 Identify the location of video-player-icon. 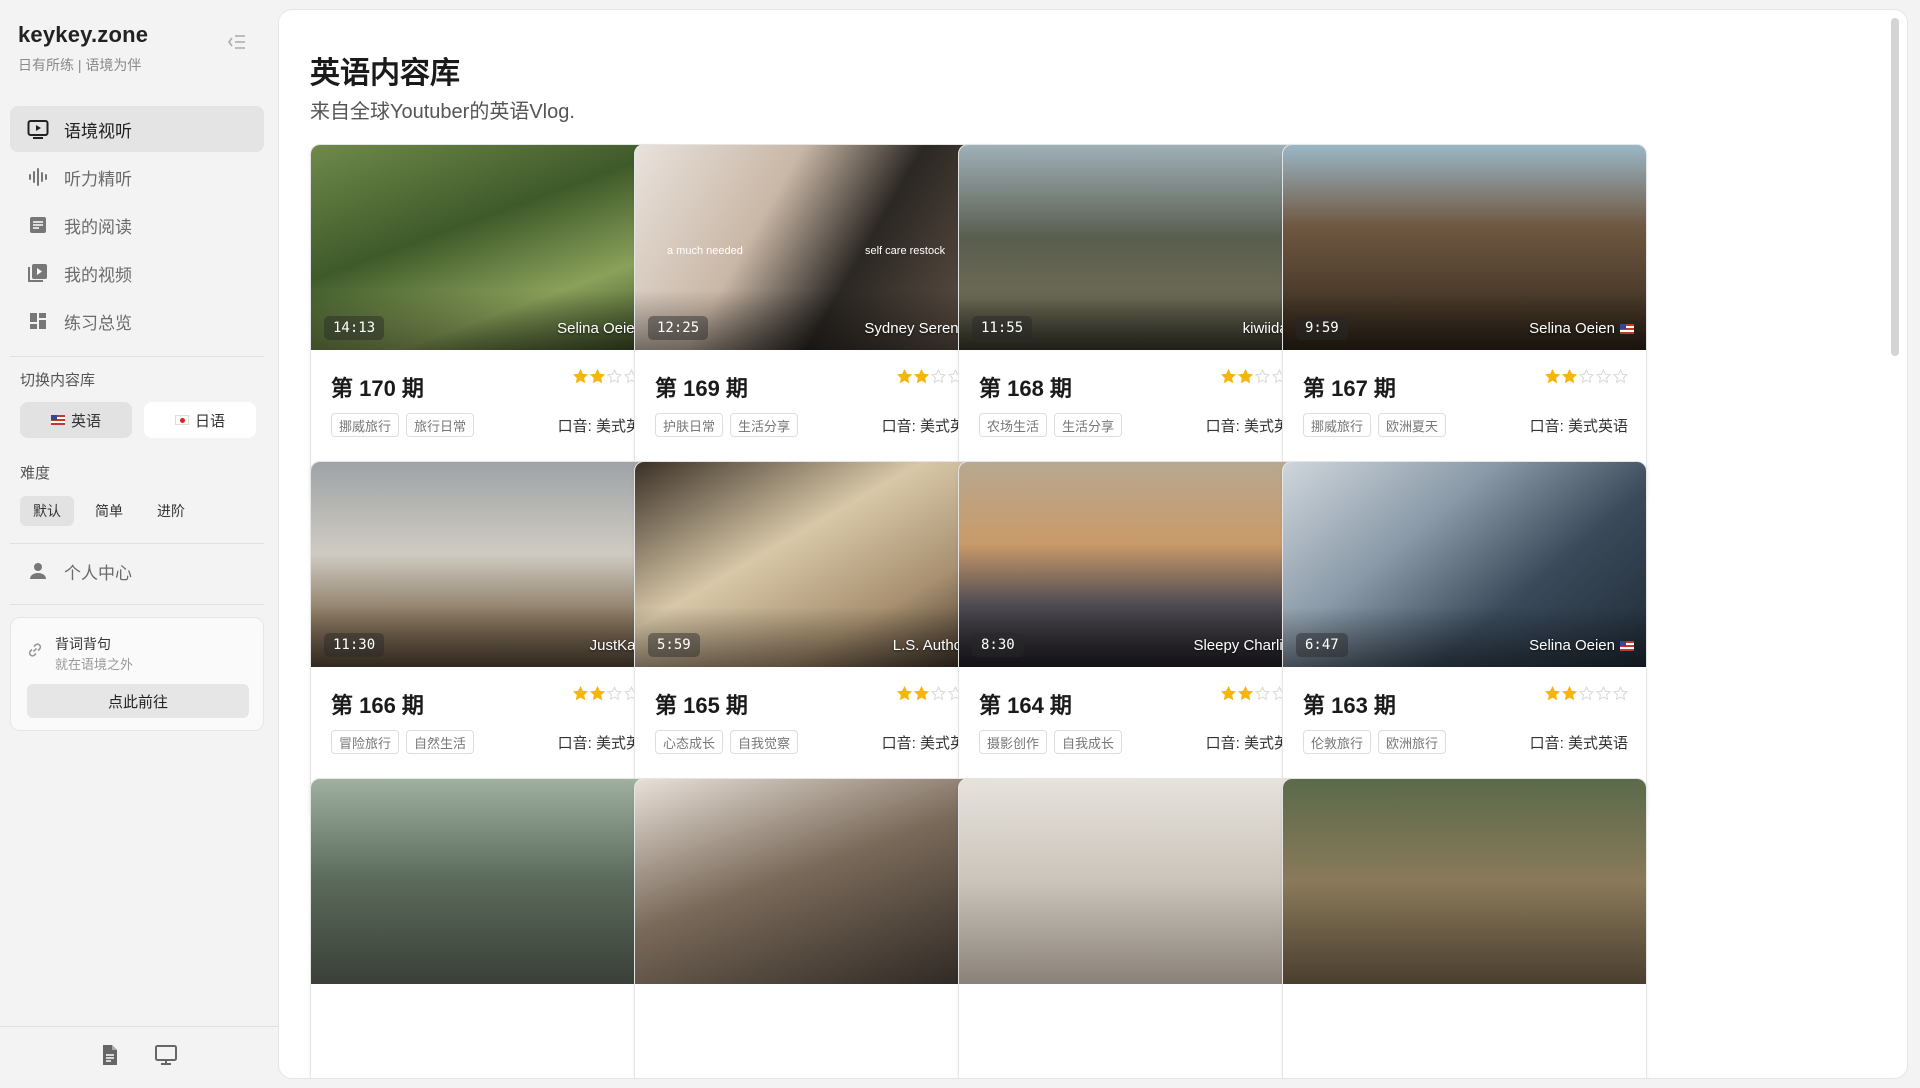
(38, 129).